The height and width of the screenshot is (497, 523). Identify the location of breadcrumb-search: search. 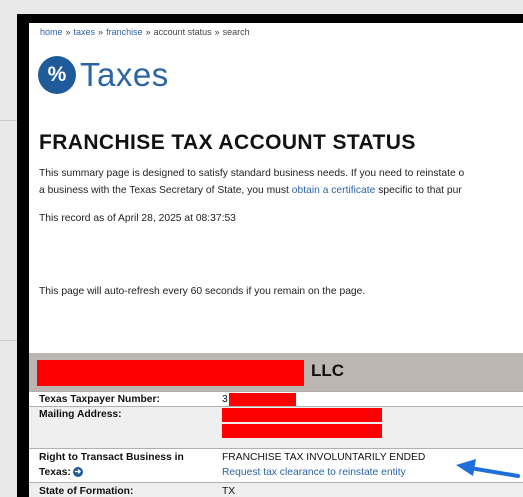
(236, 32).